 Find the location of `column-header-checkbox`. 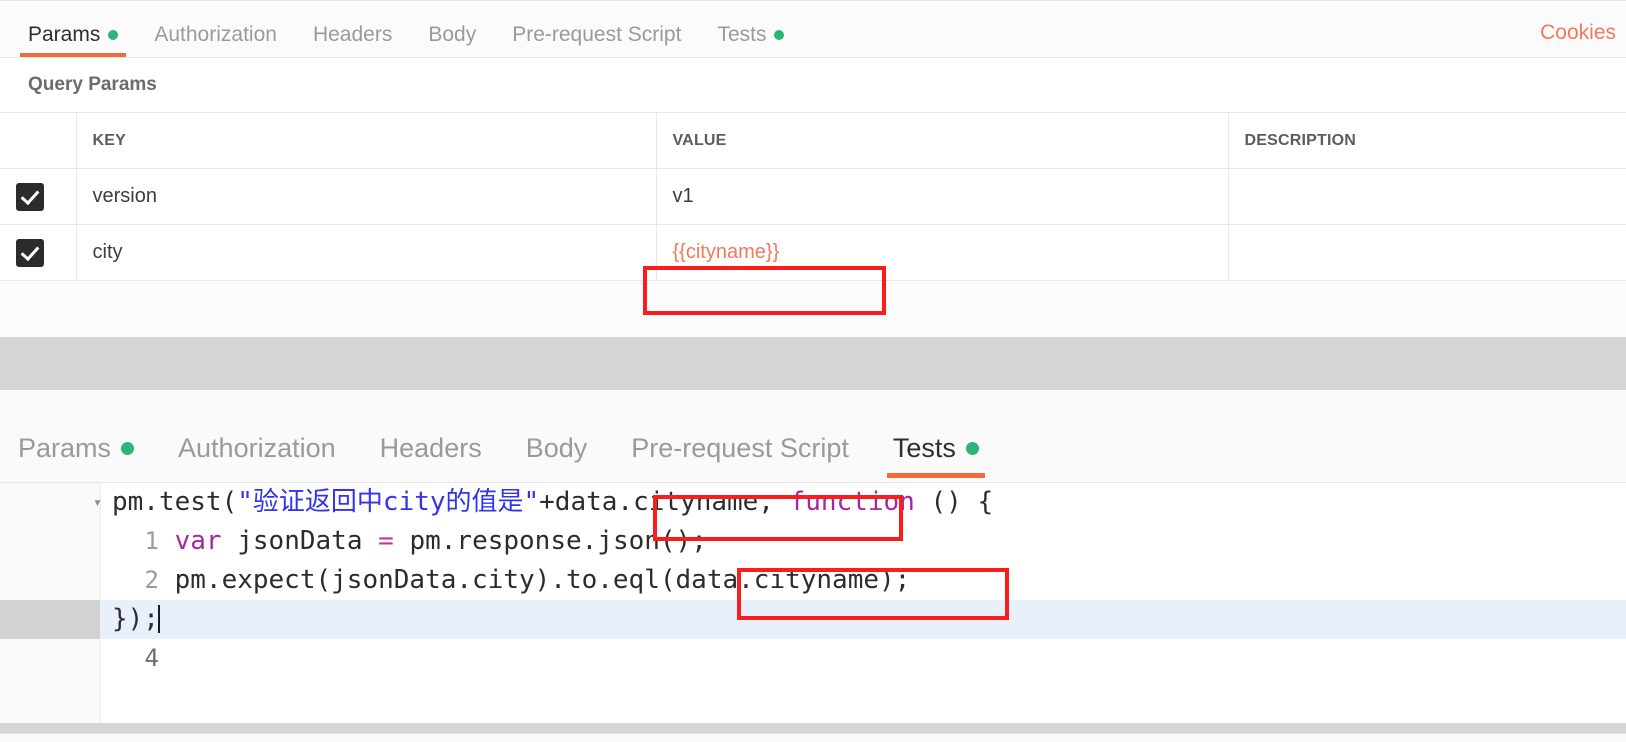

column-header-checkbox is located at coordinates (38, 140).